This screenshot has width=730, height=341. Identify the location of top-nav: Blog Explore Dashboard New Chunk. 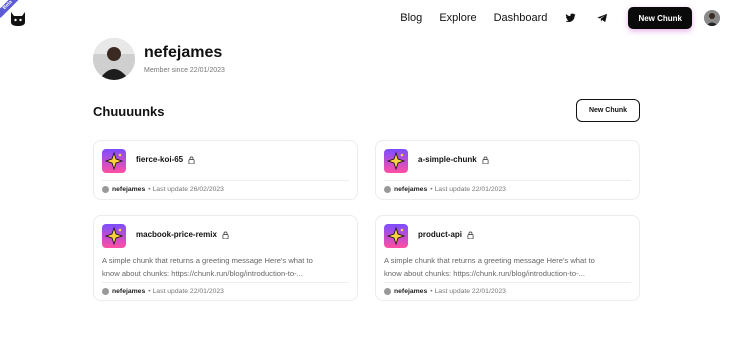
(560, 18).